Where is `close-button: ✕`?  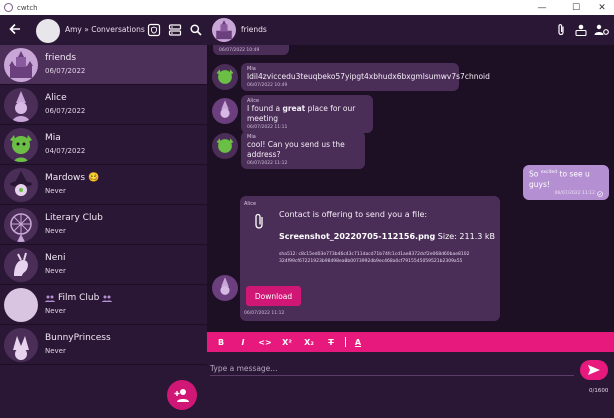
close-button: ✕ is located at coordinates (602, 7).